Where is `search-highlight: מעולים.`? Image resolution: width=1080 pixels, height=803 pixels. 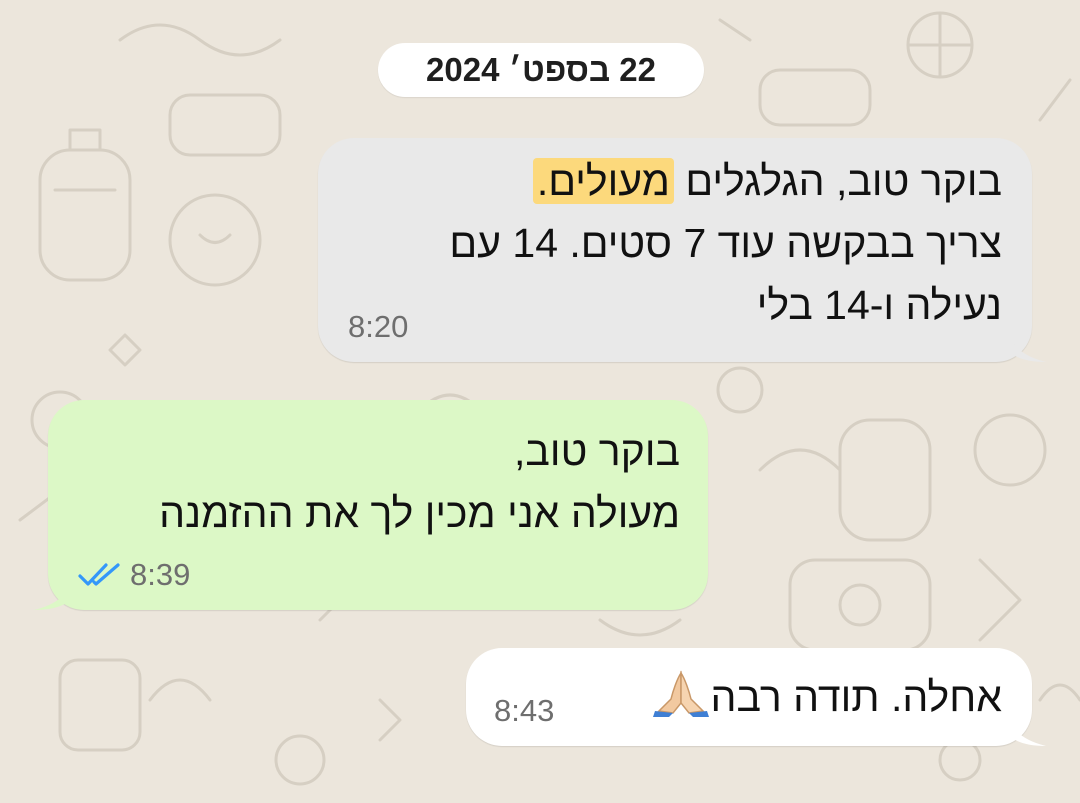 search-highlight: מעולים. is located at coordinates (603, 181).